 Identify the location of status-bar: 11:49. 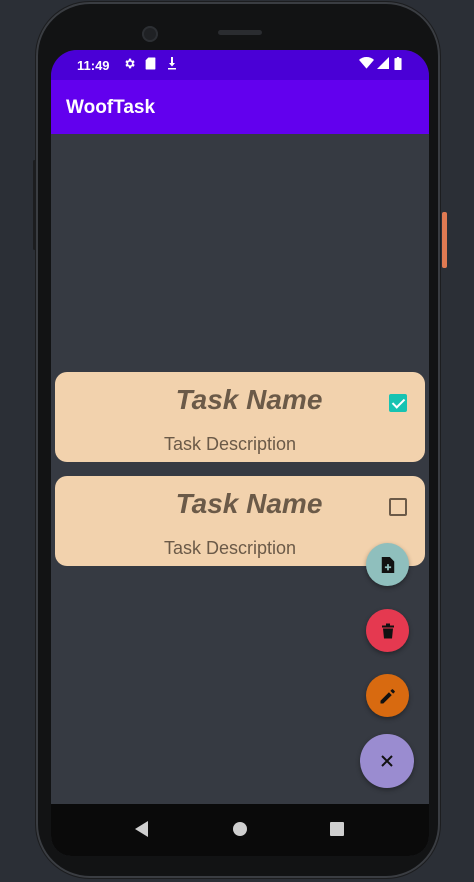
(240, 65).